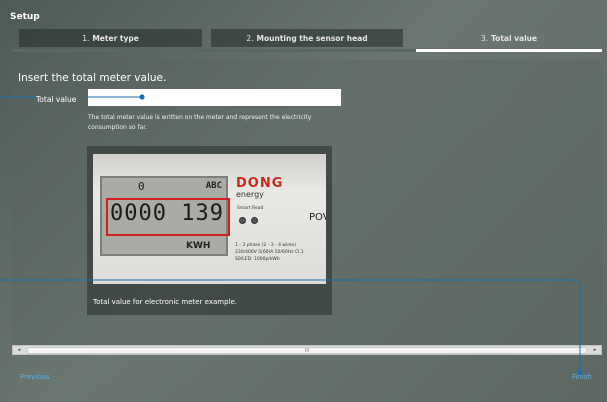  What do you see at coordinates (19, 350) in the screenshot?
I see `scroll-left-arrow-icon: ◂` at bounding box center [19, 350].